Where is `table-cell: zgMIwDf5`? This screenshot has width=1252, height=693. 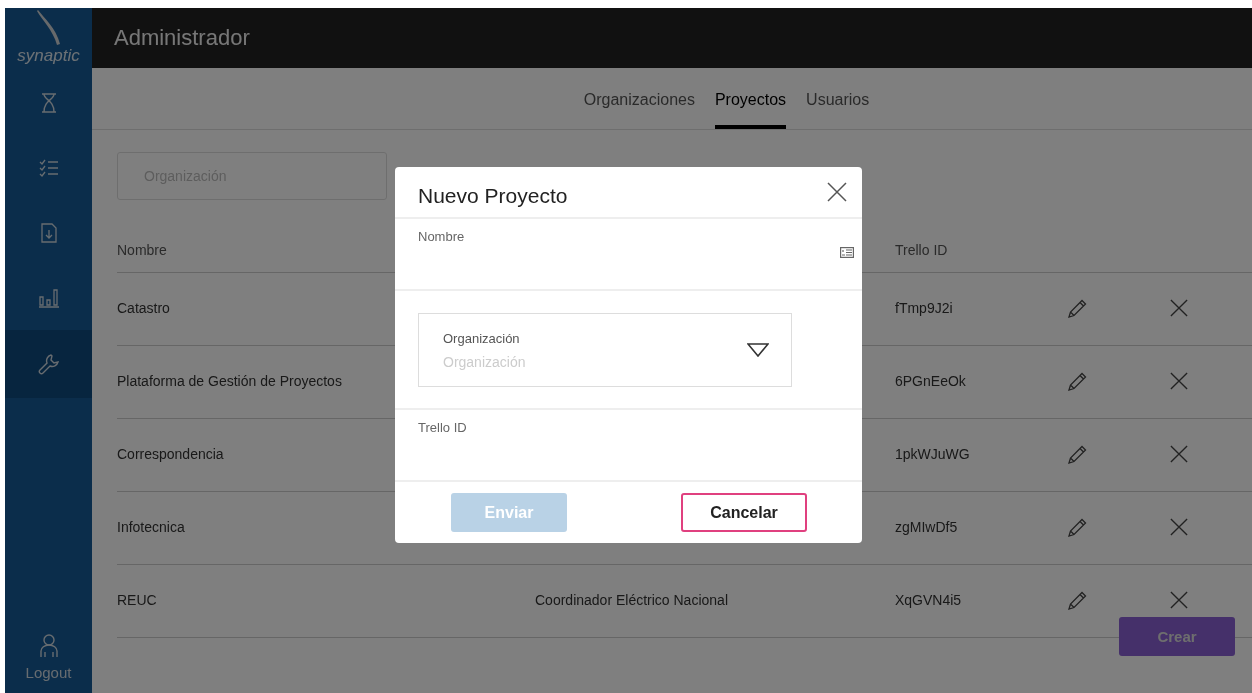
table-cell: zgMIwDf5 is located at coordinates (926, 527).